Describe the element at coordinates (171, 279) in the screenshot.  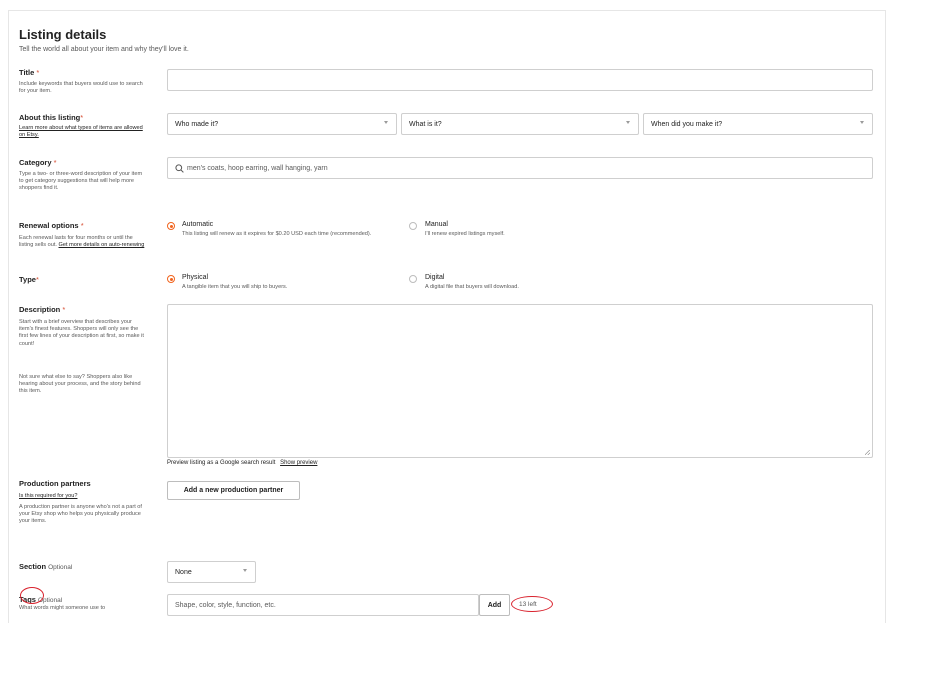
I see `type-physical-radio` at that location.